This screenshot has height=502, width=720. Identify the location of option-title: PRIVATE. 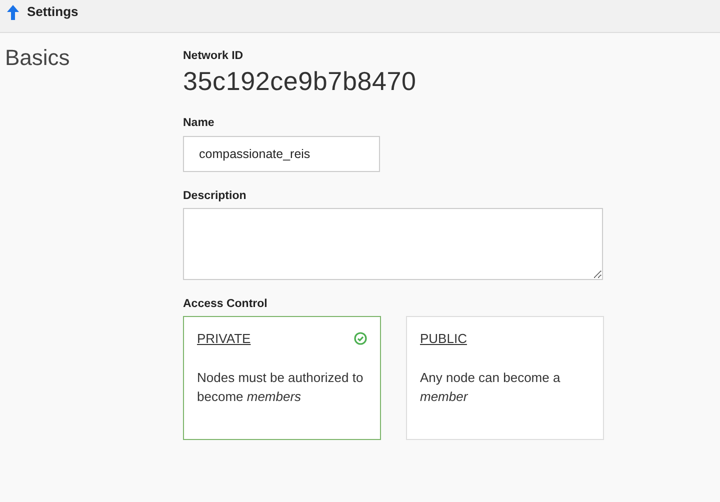
(224, 338).